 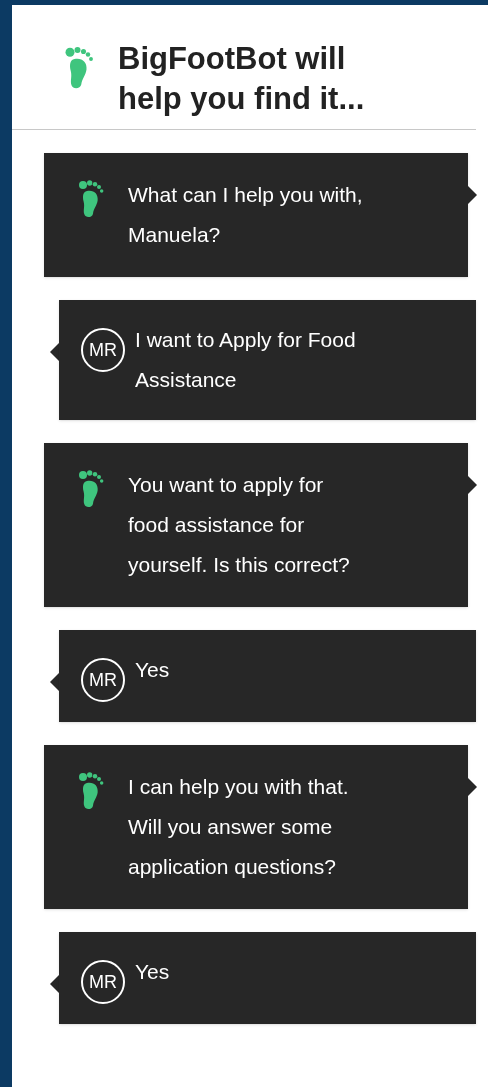 I want to click on message-text: You want to apply for food assistance for yourself. Is this correct?, so click(x=239, y=525).